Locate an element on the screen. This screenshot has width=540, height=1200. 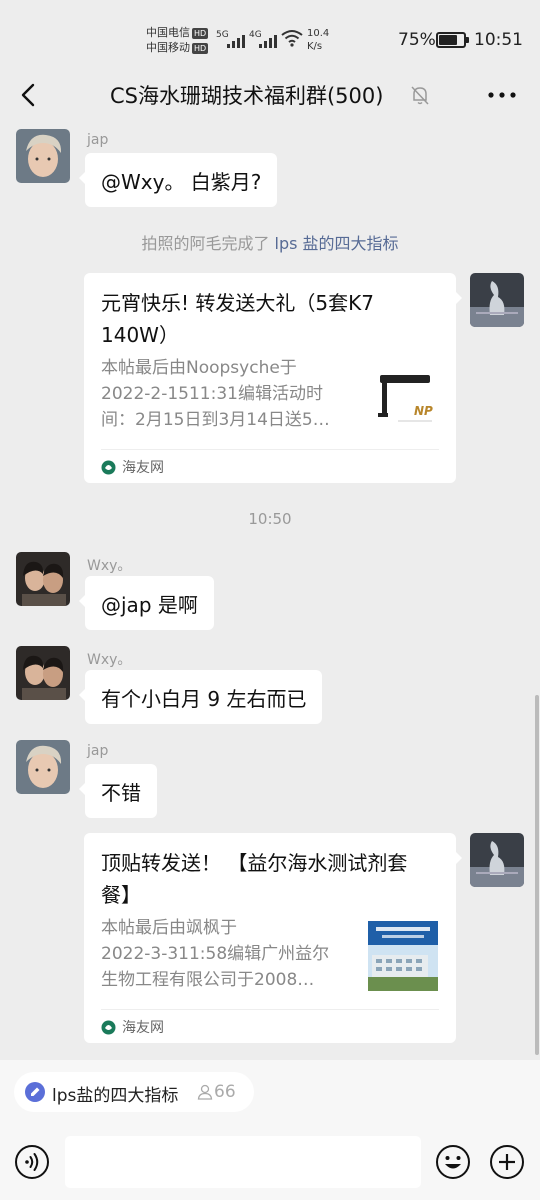
input-area: lps盐的四大指标 66 is located at coordinates (270, 1130).